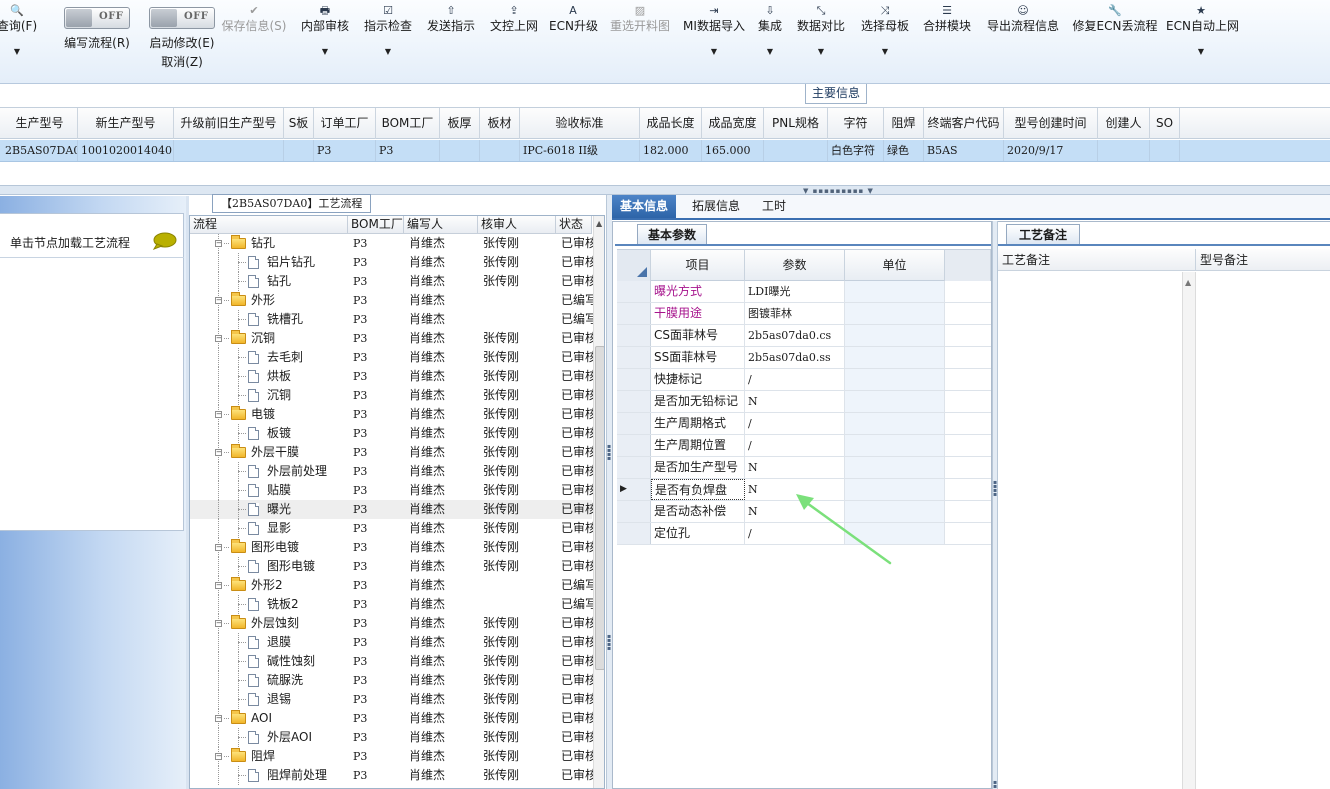 Image resolution: width=1330 pixels, height=789 pixels. I want to click on process-remark-tab: 工艺备注, so click(1043, 234).